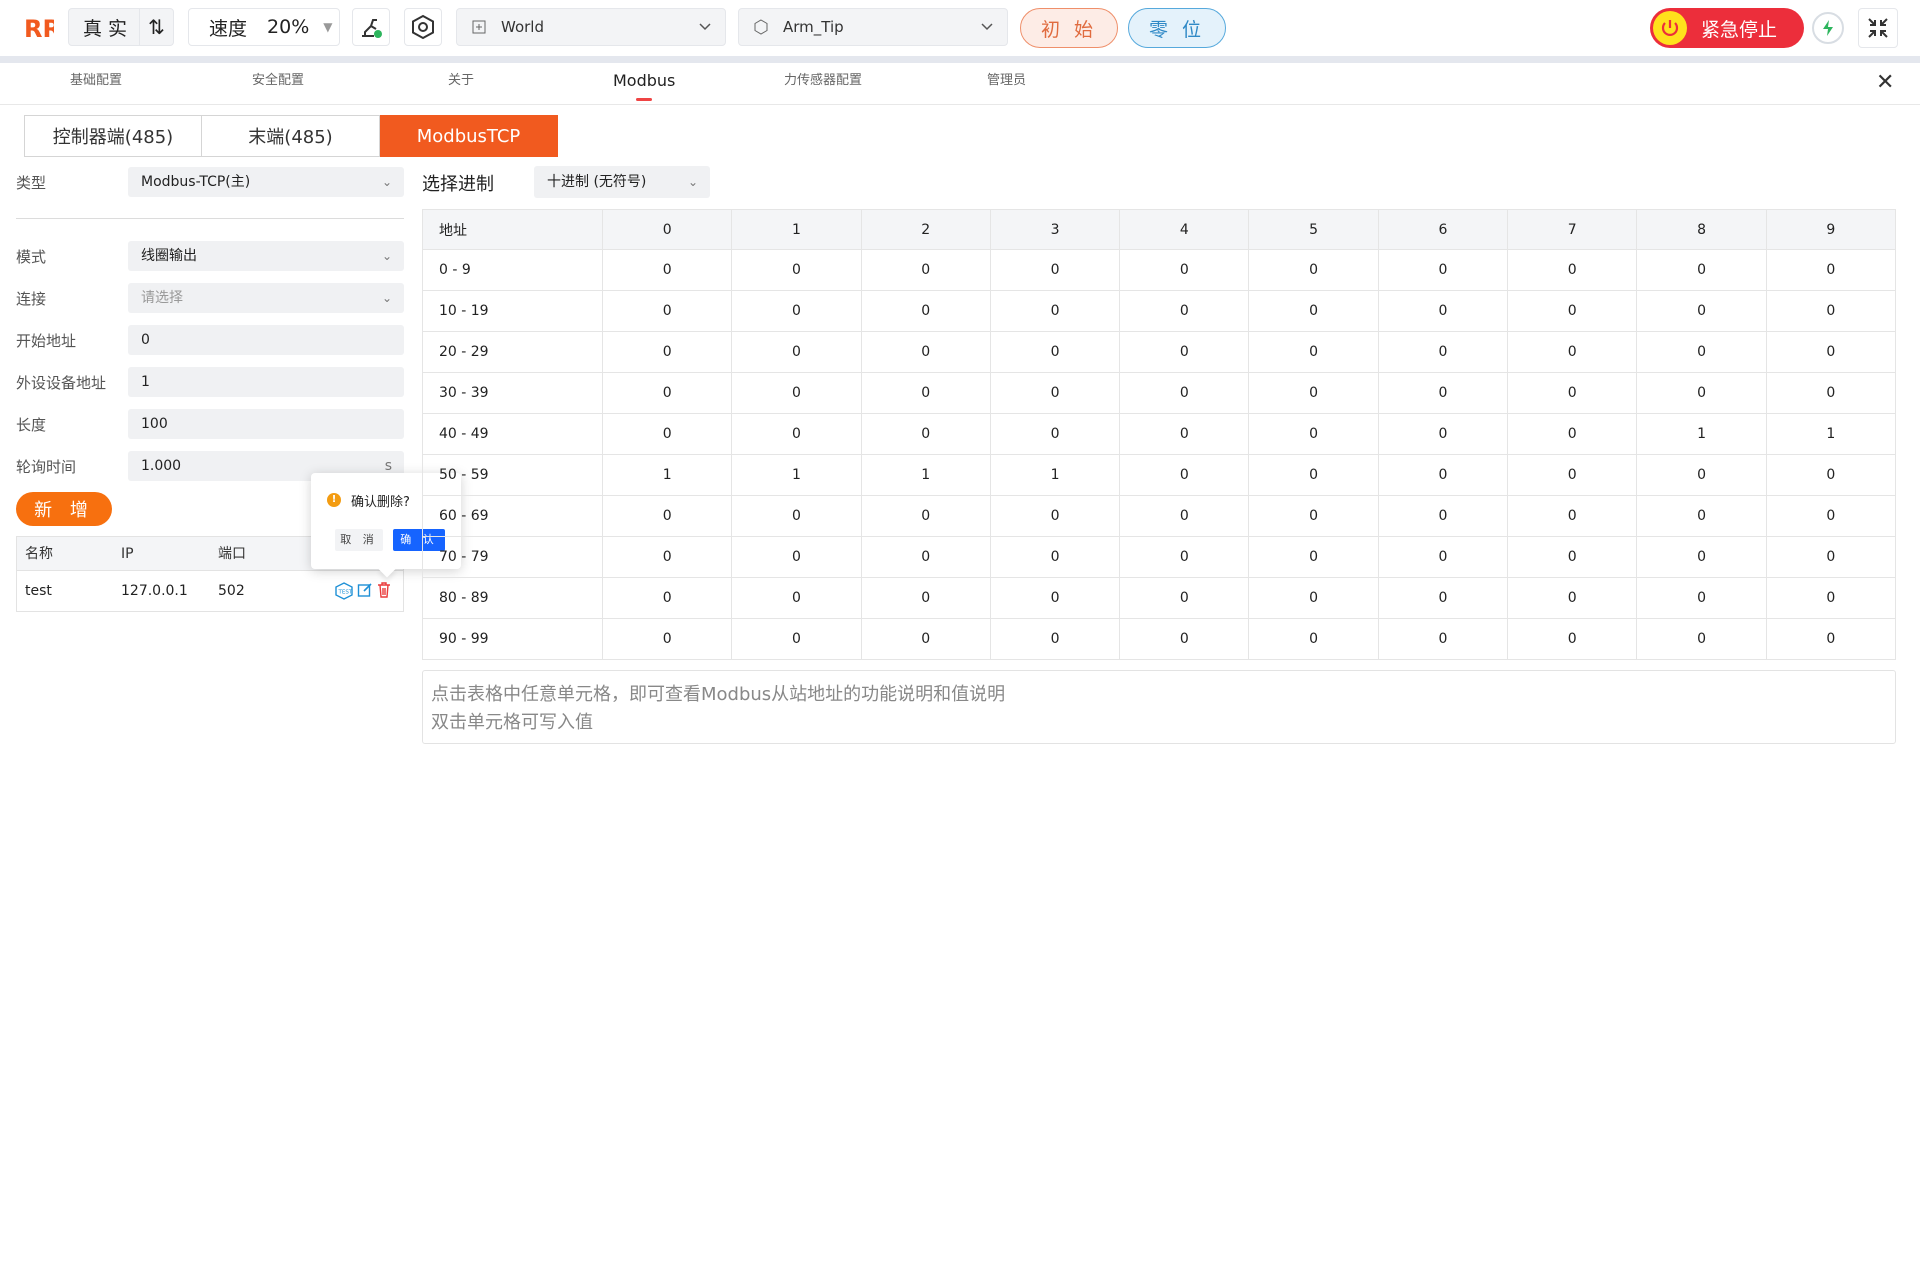  Describe the element at coordinates (1177, 28) in the screenshot. I see `zero-position-button: 零 位` at that location.